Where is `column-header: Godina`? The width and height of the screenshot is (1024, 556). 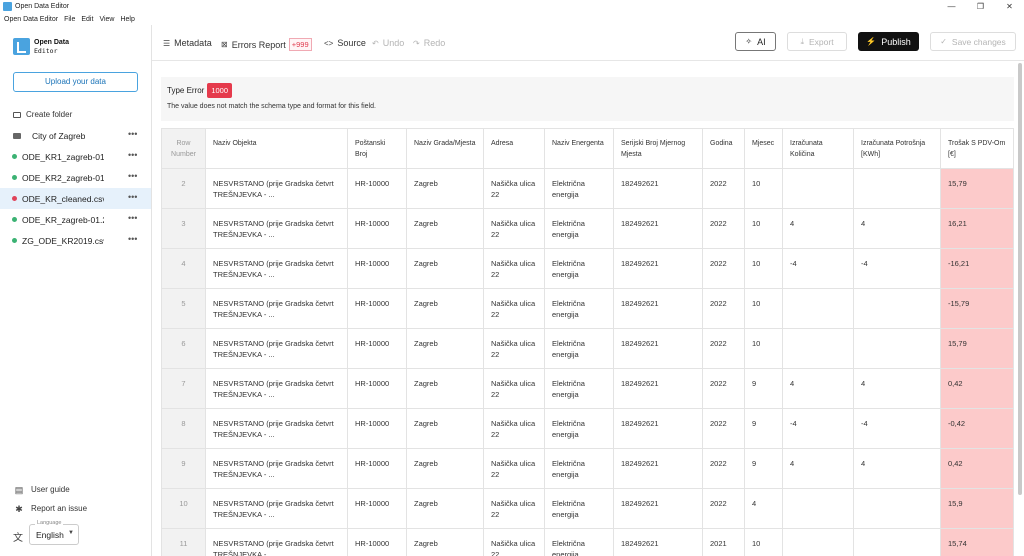 column-header: Godina is located at coordinates (723, 148).